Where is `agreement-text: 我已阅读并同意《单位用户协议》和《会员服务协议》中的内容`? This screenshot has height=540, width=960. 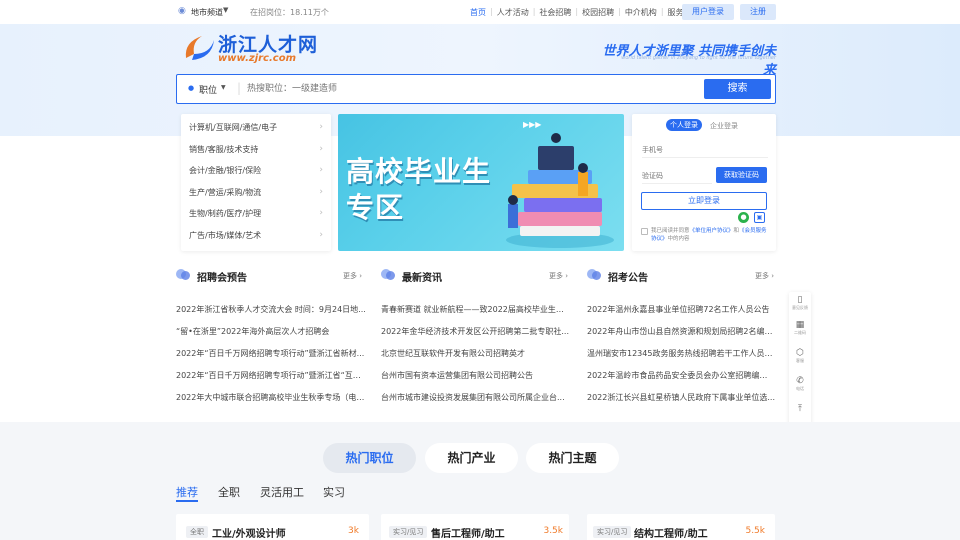
agreement-text: 我已阅读并同意《单位用户协议》和《会员服务协议》中的内容 is located at coordinates (709, 235).